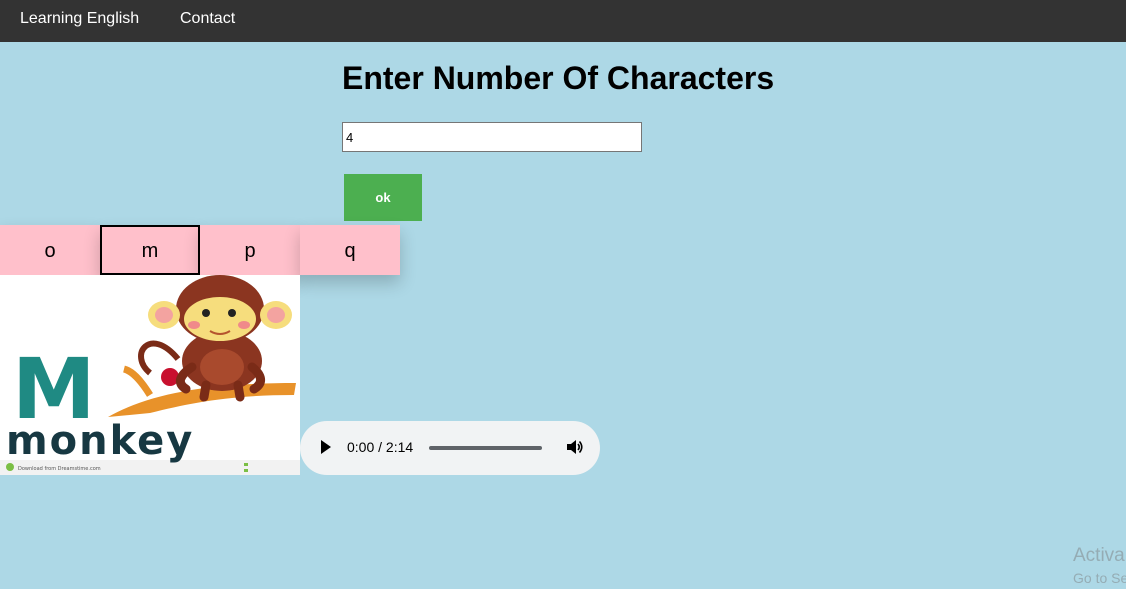  Describe the element at coordinates (1099, 578) in the screenshot. I see `watermark-line-2: Go to Se` at that location.